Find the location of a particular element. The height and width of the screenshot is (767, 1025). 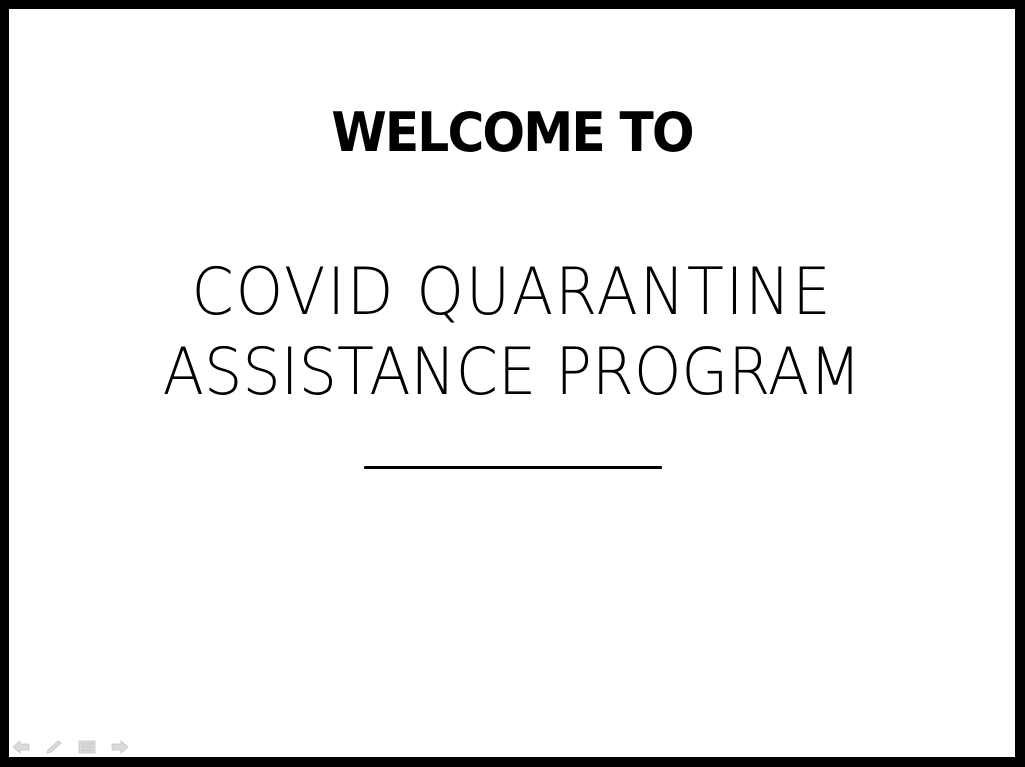

slide-title-line-2: ASSISTANCE PROGRAM is located at coordinates (512, 372).